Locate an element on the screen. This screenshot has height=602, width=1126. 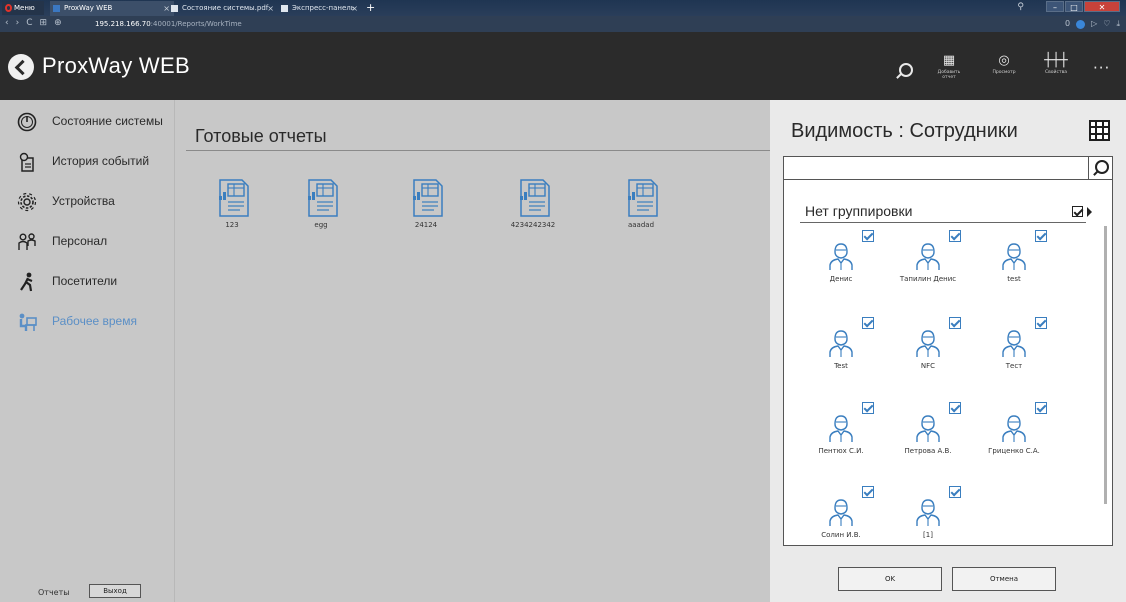
more-icon: ··· is located at coordinates (1101, 68).